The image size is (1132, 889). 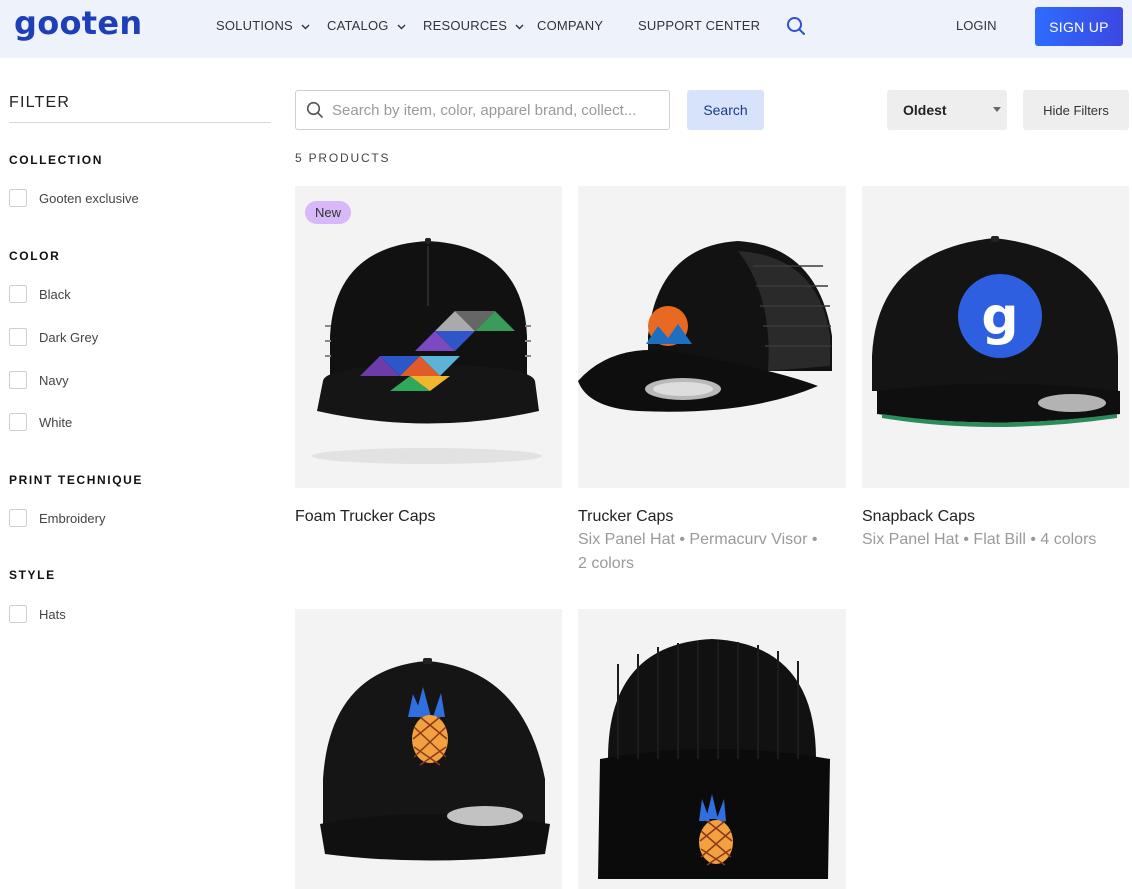 I want to click on filter-option-label: Hats, so click(x=52, y=614).